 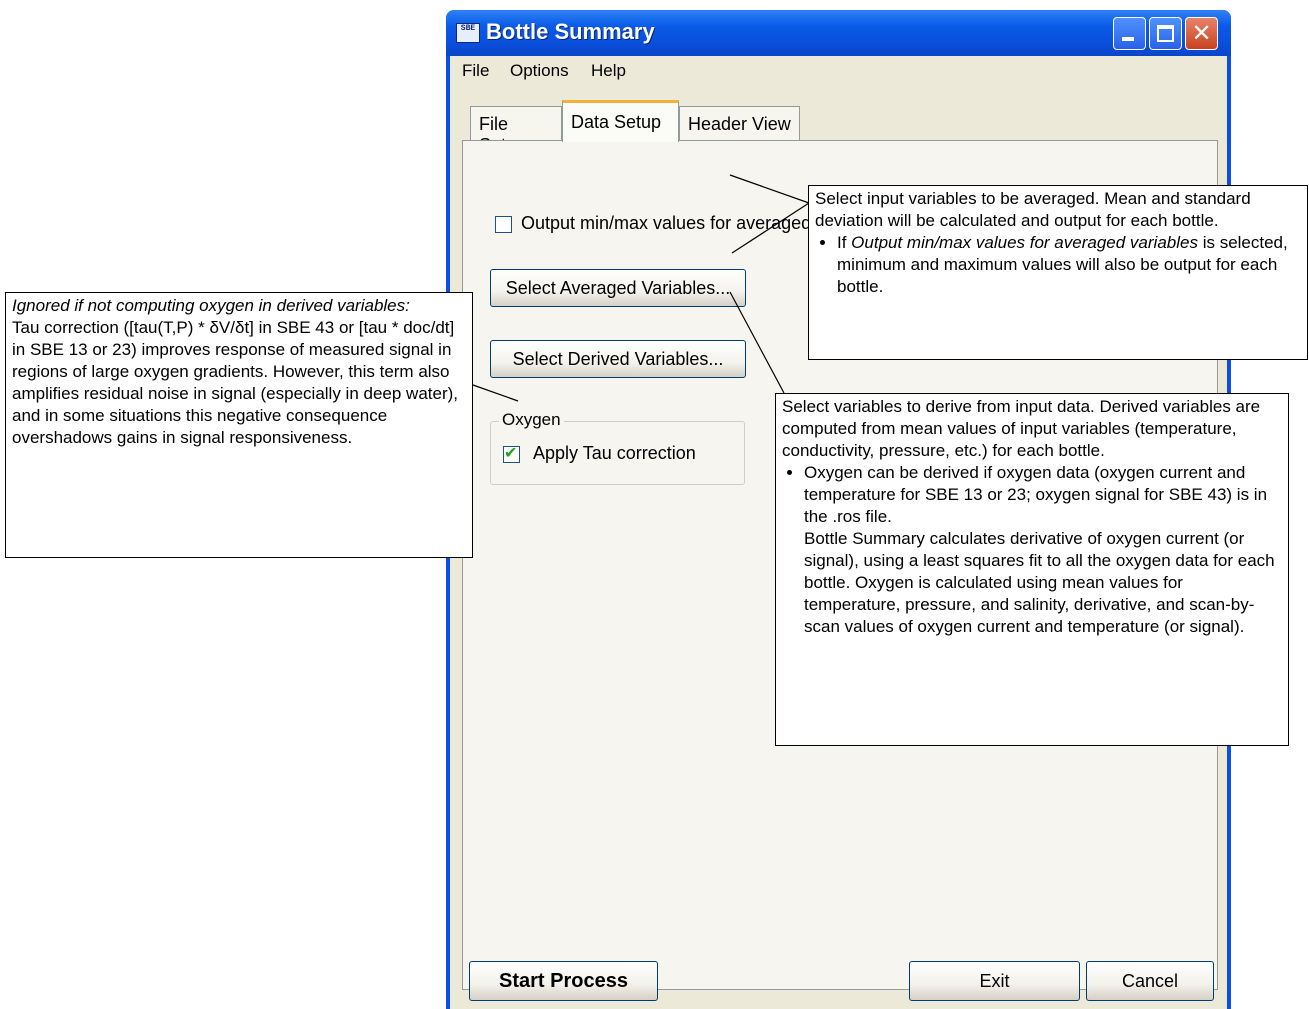 What do you see at coordinates (516, 130) in the screenshot?
I see `tab-file-setup: File Setup` at bounding box center [516, 130].